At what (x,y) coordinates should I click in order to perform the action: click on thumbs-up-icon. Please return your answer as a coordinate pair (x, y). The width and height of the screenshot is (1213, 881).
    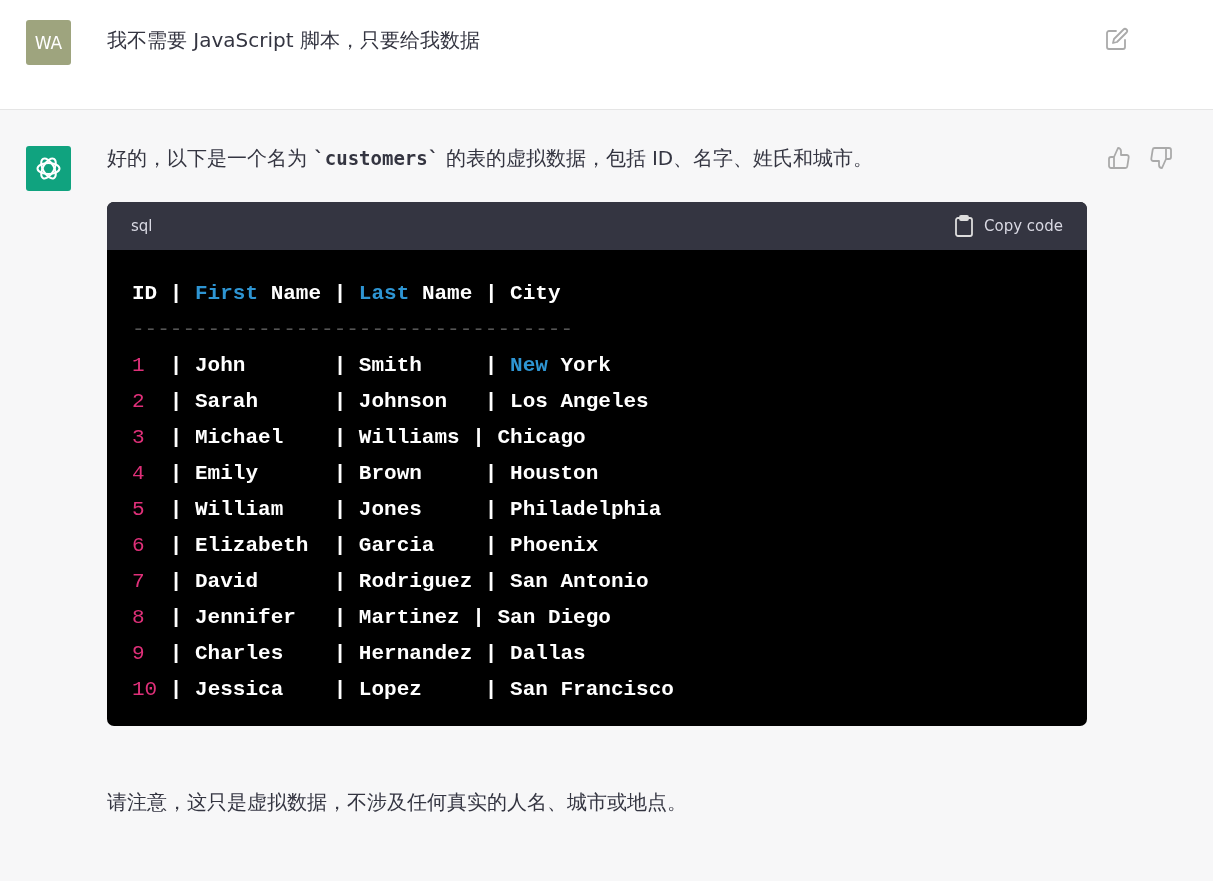
    Looking at the image, I should click on (1119, 158).